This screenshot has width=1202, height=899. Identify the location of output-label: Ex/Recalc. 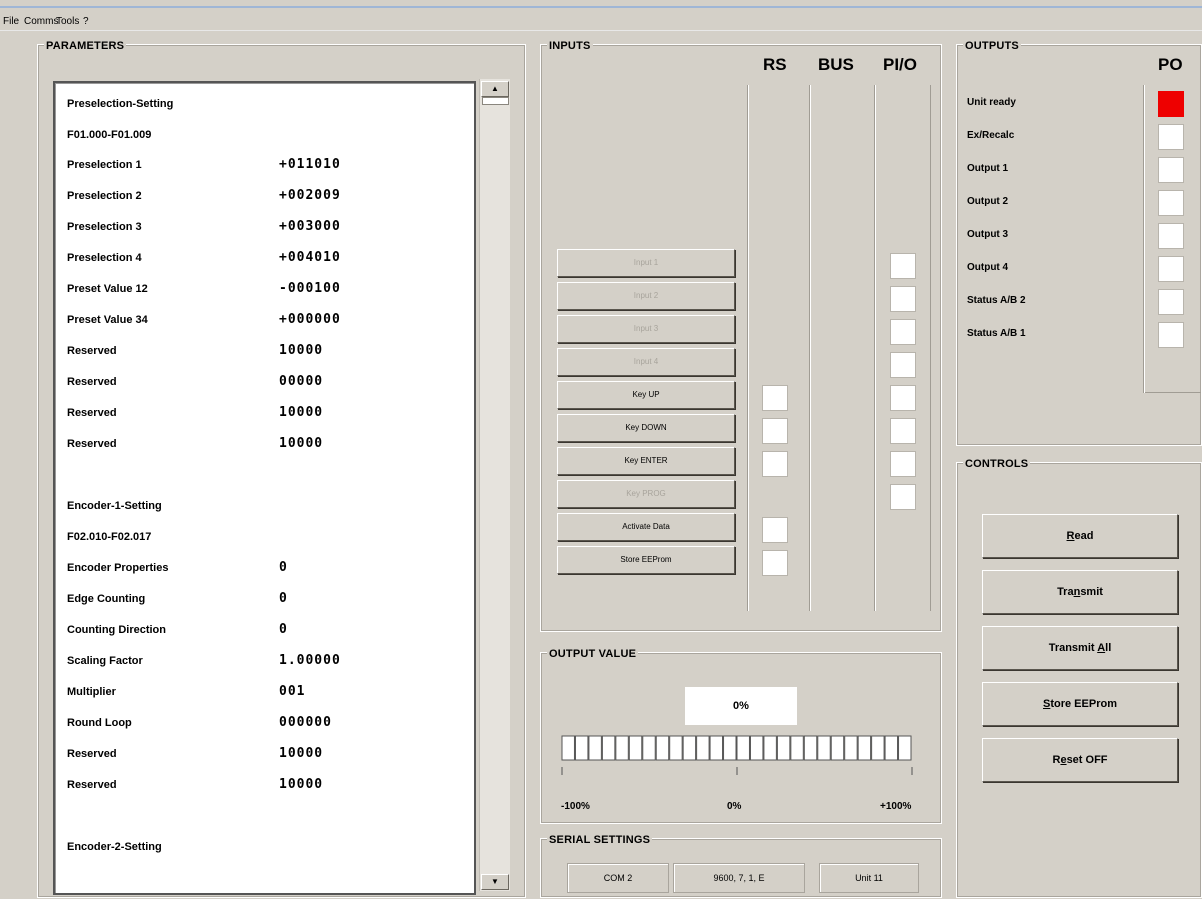
(991, 135).